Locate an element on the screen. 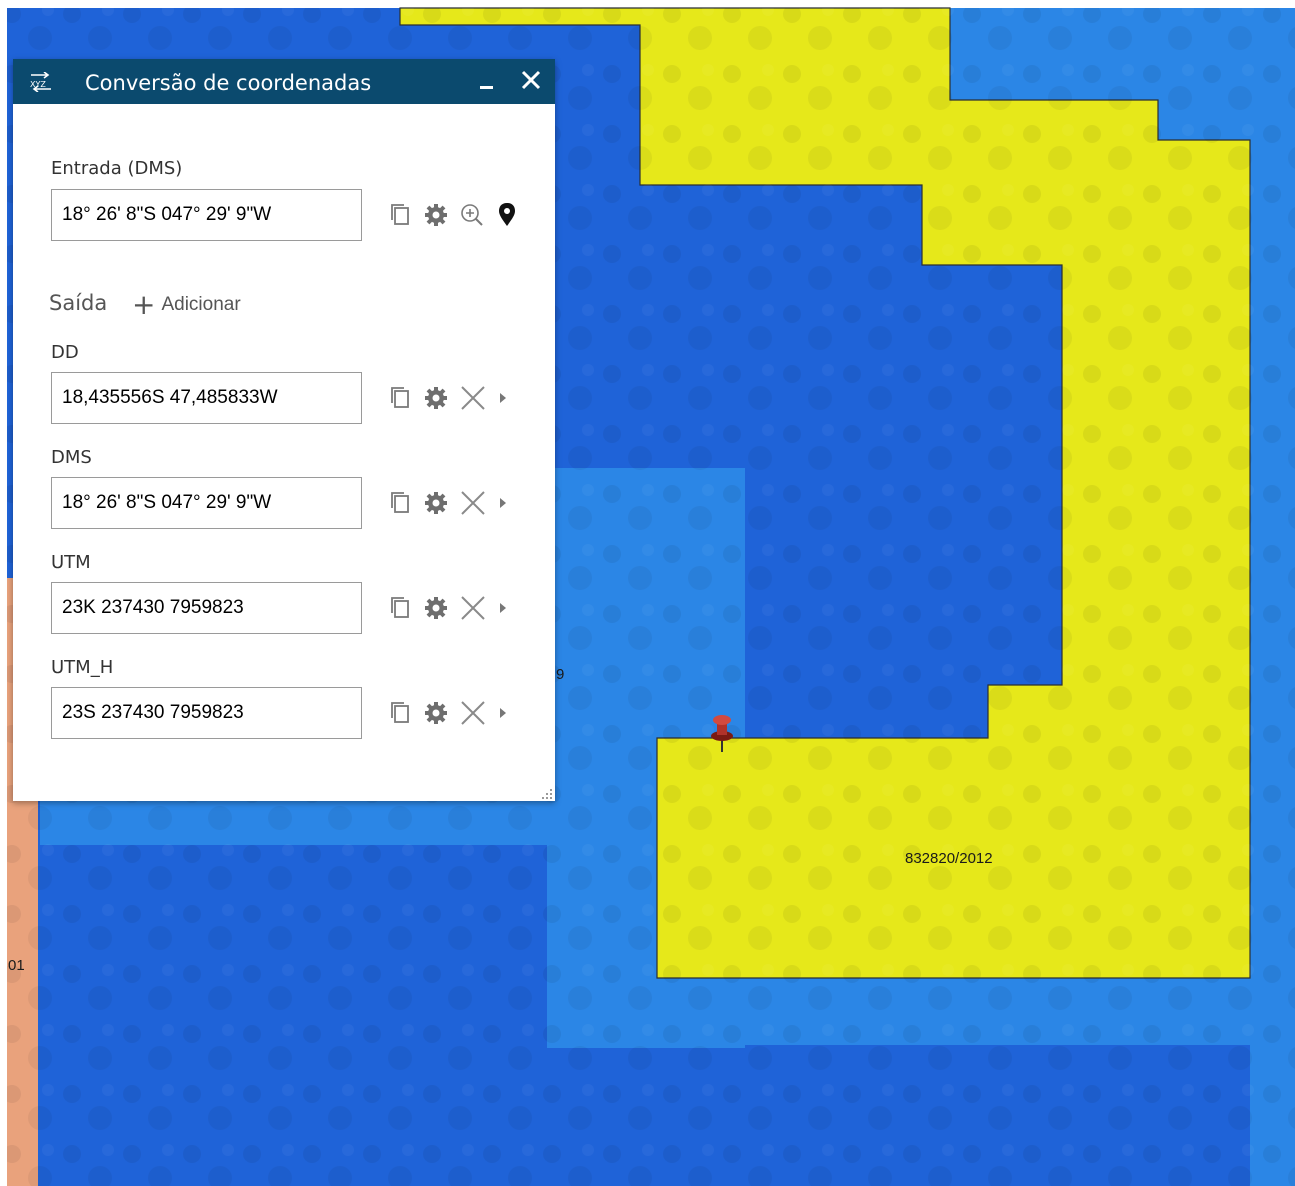 This screenshot has height=1186, width=1295. resize-grip-icon is located at coordinates (547, 793).